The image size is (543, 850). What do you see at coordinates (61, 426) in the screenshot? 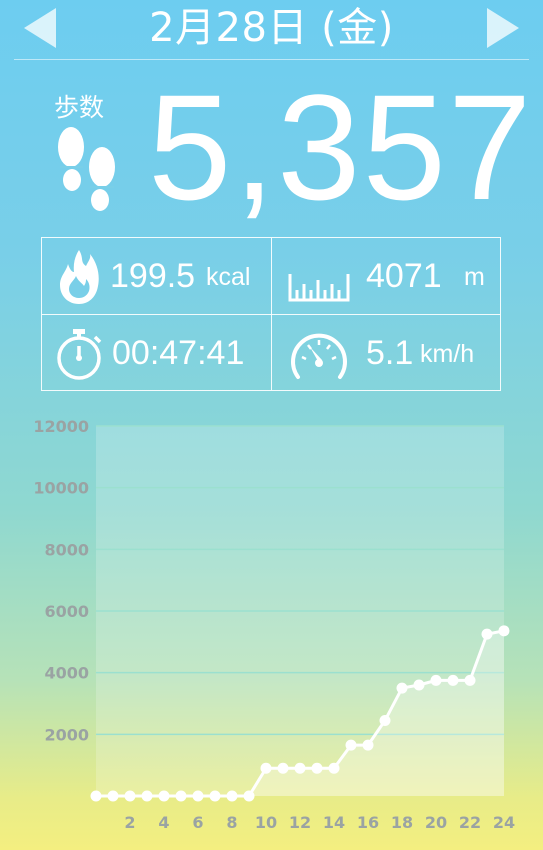
I see `y-tick-label: 12000` at bounding box center [61, 426].